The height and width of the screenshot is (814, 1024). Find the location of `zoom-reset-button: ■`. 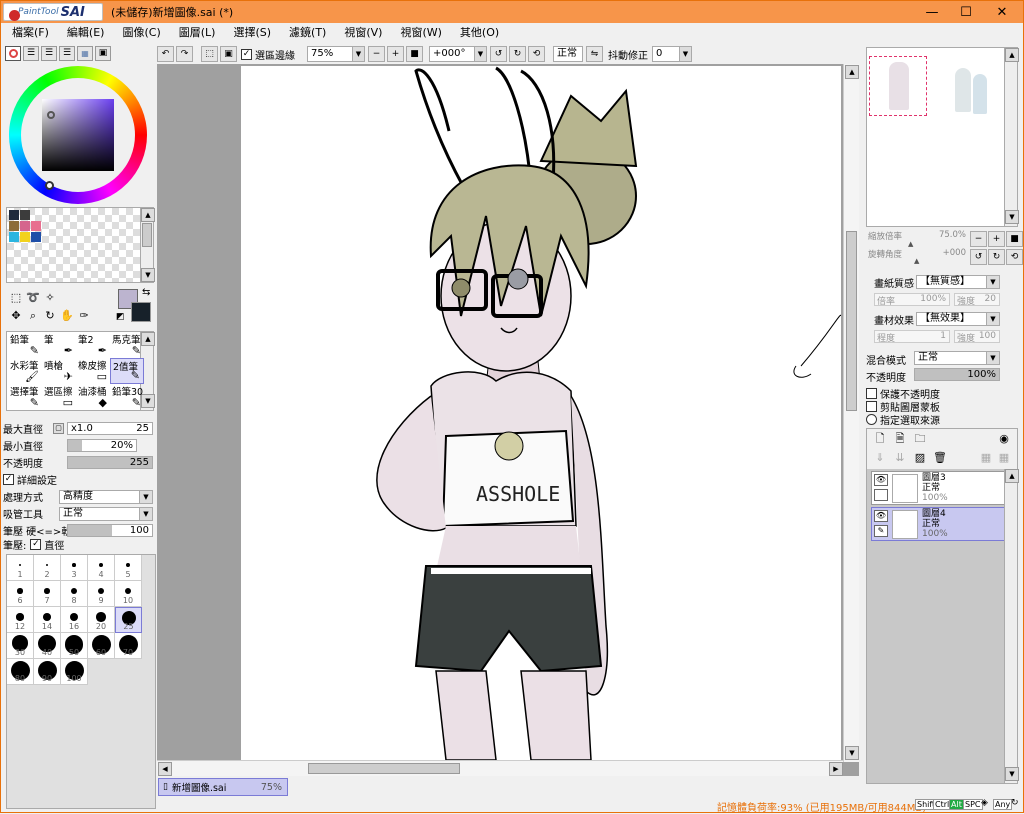

zoom-reset-button: ■ is located at coordinates (414, 54).